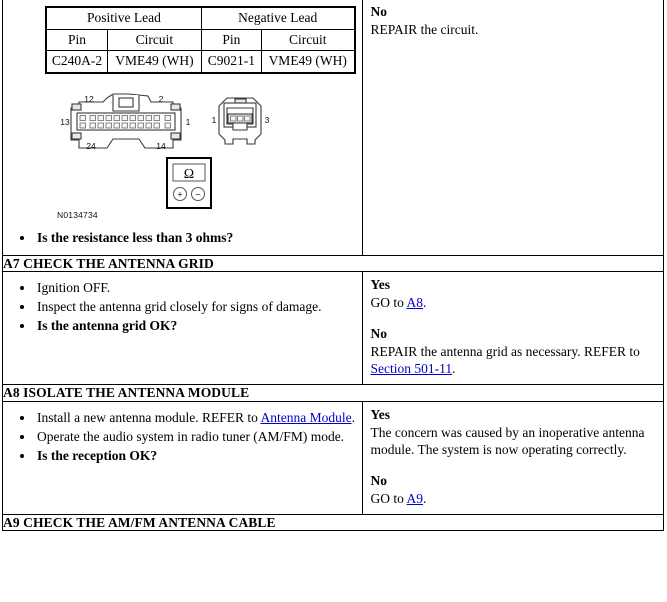 This screenshot has height=602, width=667. What do you see at coordinates (195, 456) in the screenshot?
I see `list-item: Is the reception OK?` at bounding box center [195, 456].